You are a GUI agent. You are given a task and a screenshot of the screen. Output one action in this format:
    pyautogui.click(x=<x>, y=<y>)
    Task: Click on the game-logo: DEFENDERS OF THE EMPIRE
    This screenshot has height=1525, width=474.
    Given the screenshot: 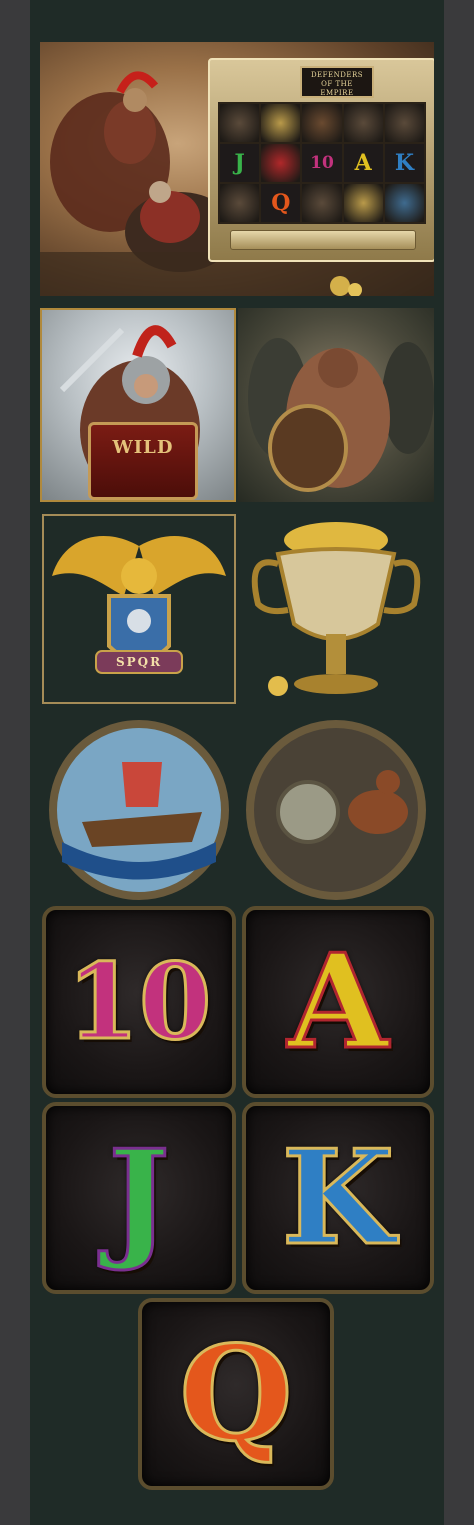 What is the action you would take?
    pyautogui.click(x=337, y=82)
    